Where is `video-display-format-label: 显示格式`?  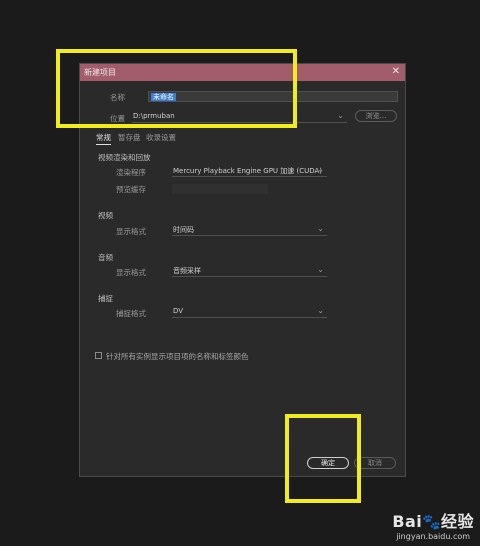 video-display-format-label: 显示格式 is located at coordinates (131, 231).